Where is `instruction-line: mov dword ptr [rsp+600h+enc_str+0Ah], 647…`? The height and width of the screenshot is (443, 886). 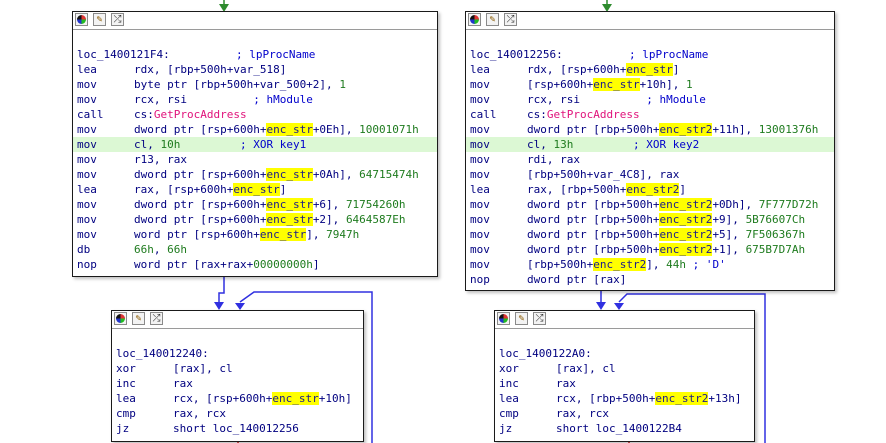 instruction-line: mov dword ptr [rsp+600h+enc_str+0Ah], 647… is located at coordinates (255, 174).